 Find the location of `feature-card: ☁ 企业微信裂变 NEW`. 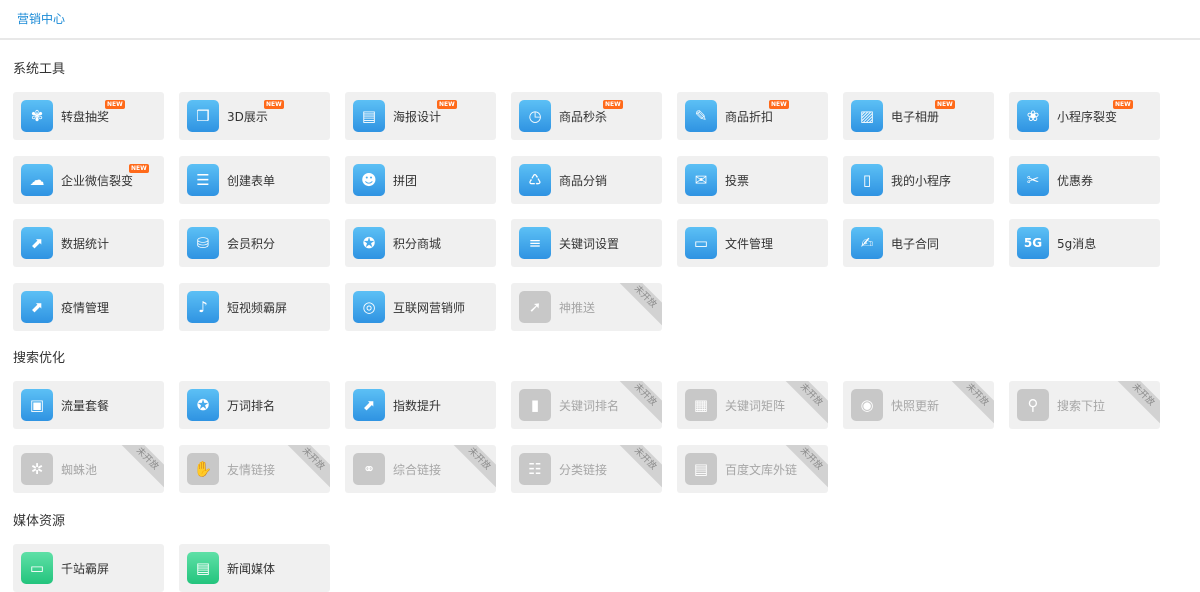

feature-card: ☁ 企业微信裂变 NEW is located at coordinates (88, 180).